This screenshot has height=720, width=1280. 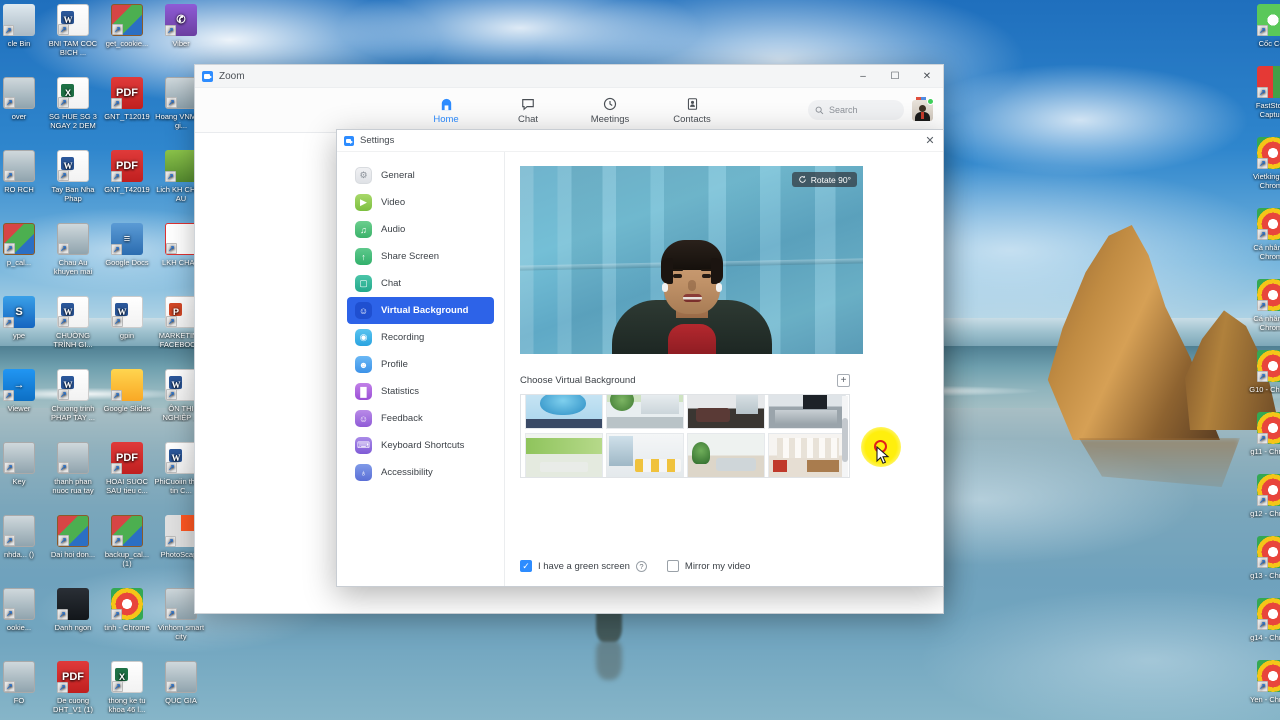 I want to click on settings-close-button: ✕, so click(x=930, y=141).